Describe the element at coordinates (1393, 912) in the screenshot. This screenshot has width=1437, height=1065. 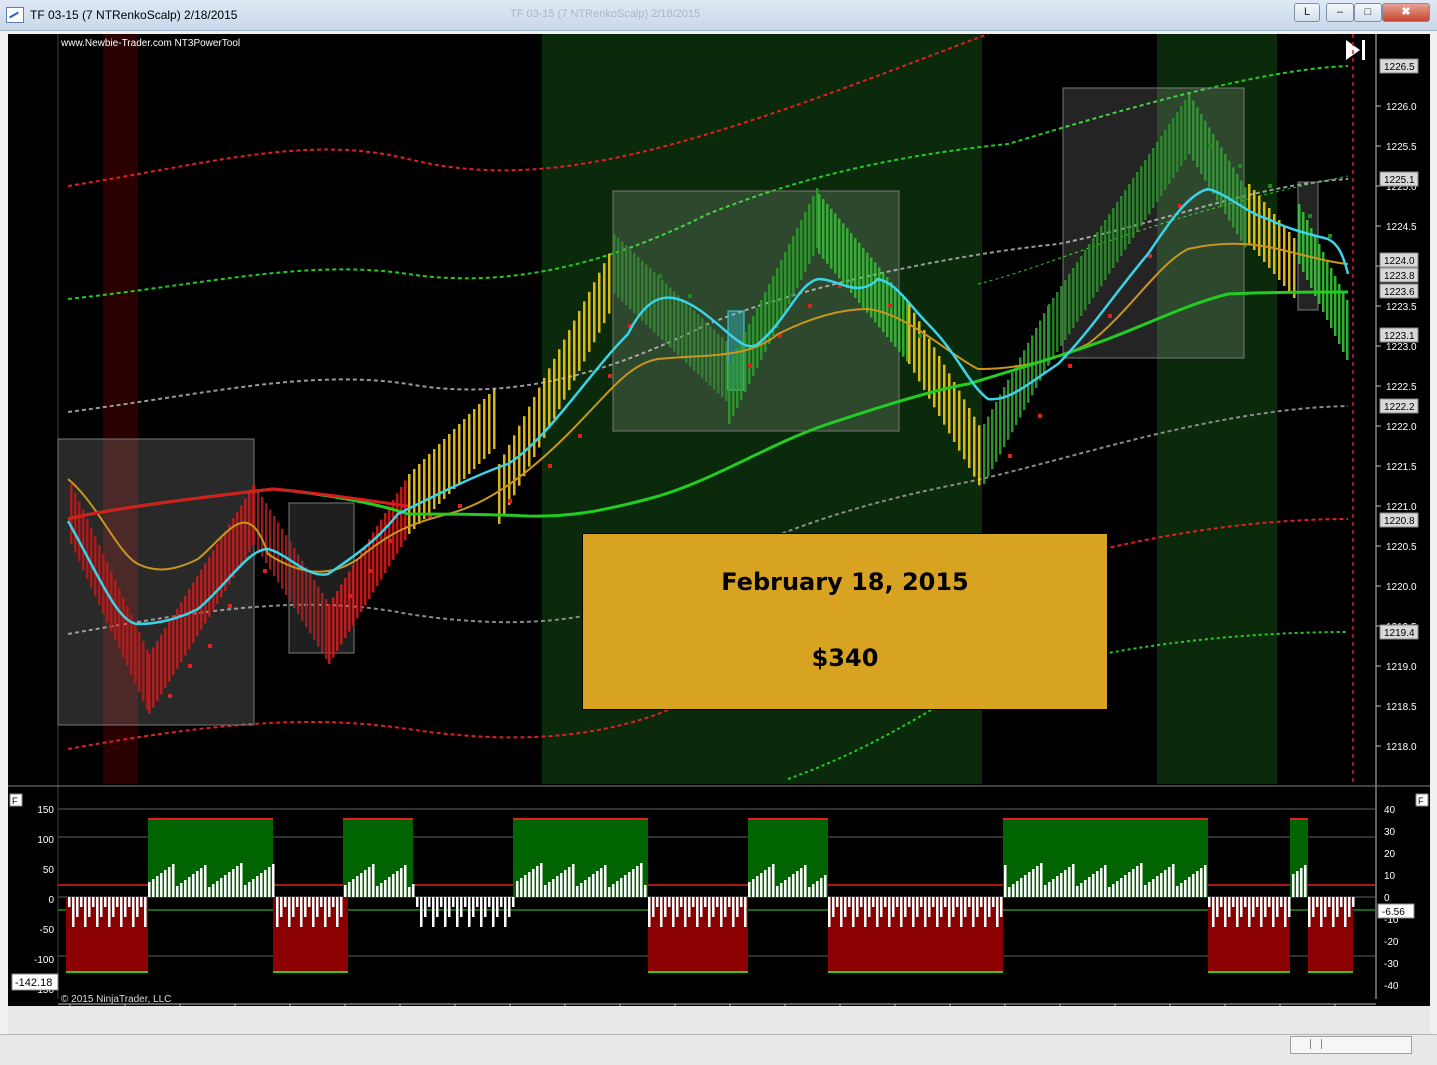
I see `osc-right-marker: -6.56` at that location.